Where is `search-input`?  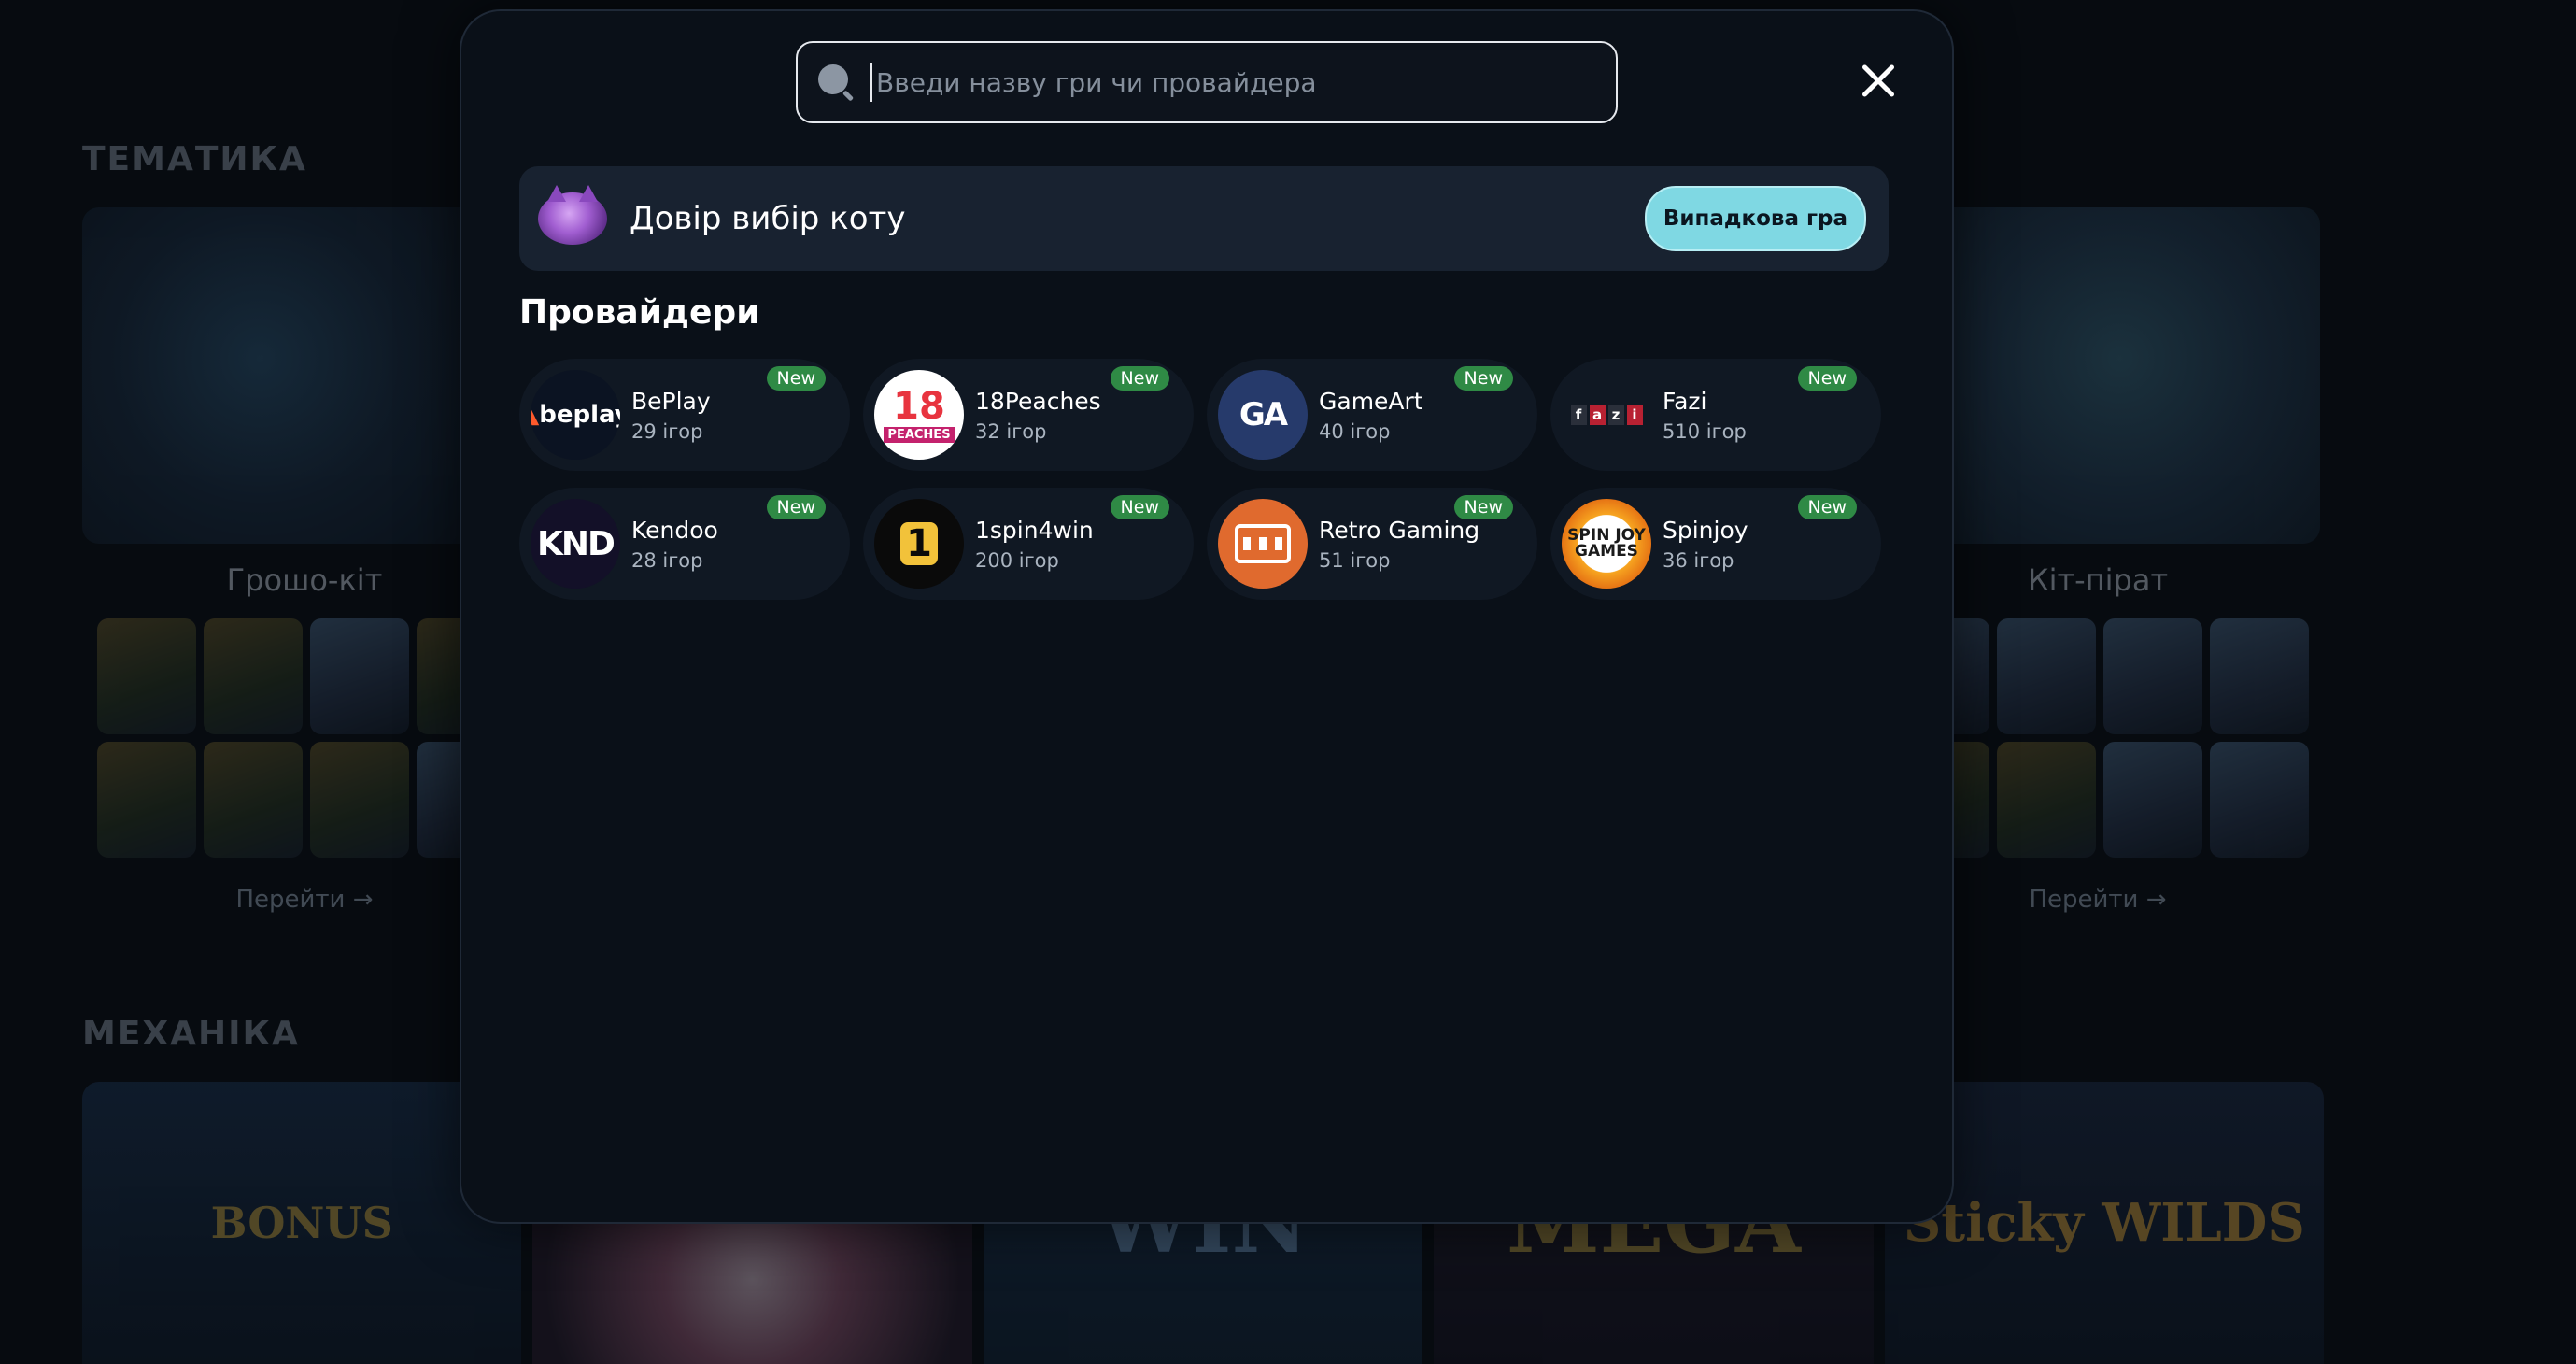 search-input is located at coordinates (1229, 82).